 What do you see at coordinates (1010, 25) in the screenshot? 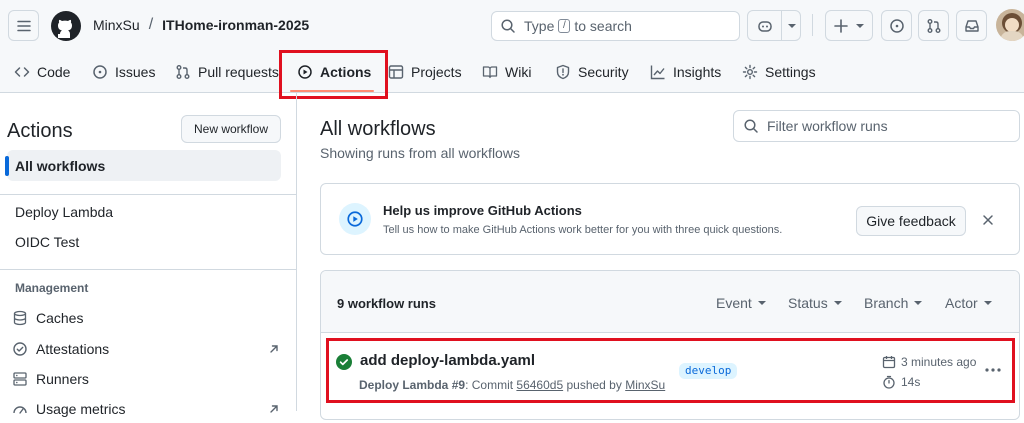
I see `avatar` at bounding box center [1010, 25].